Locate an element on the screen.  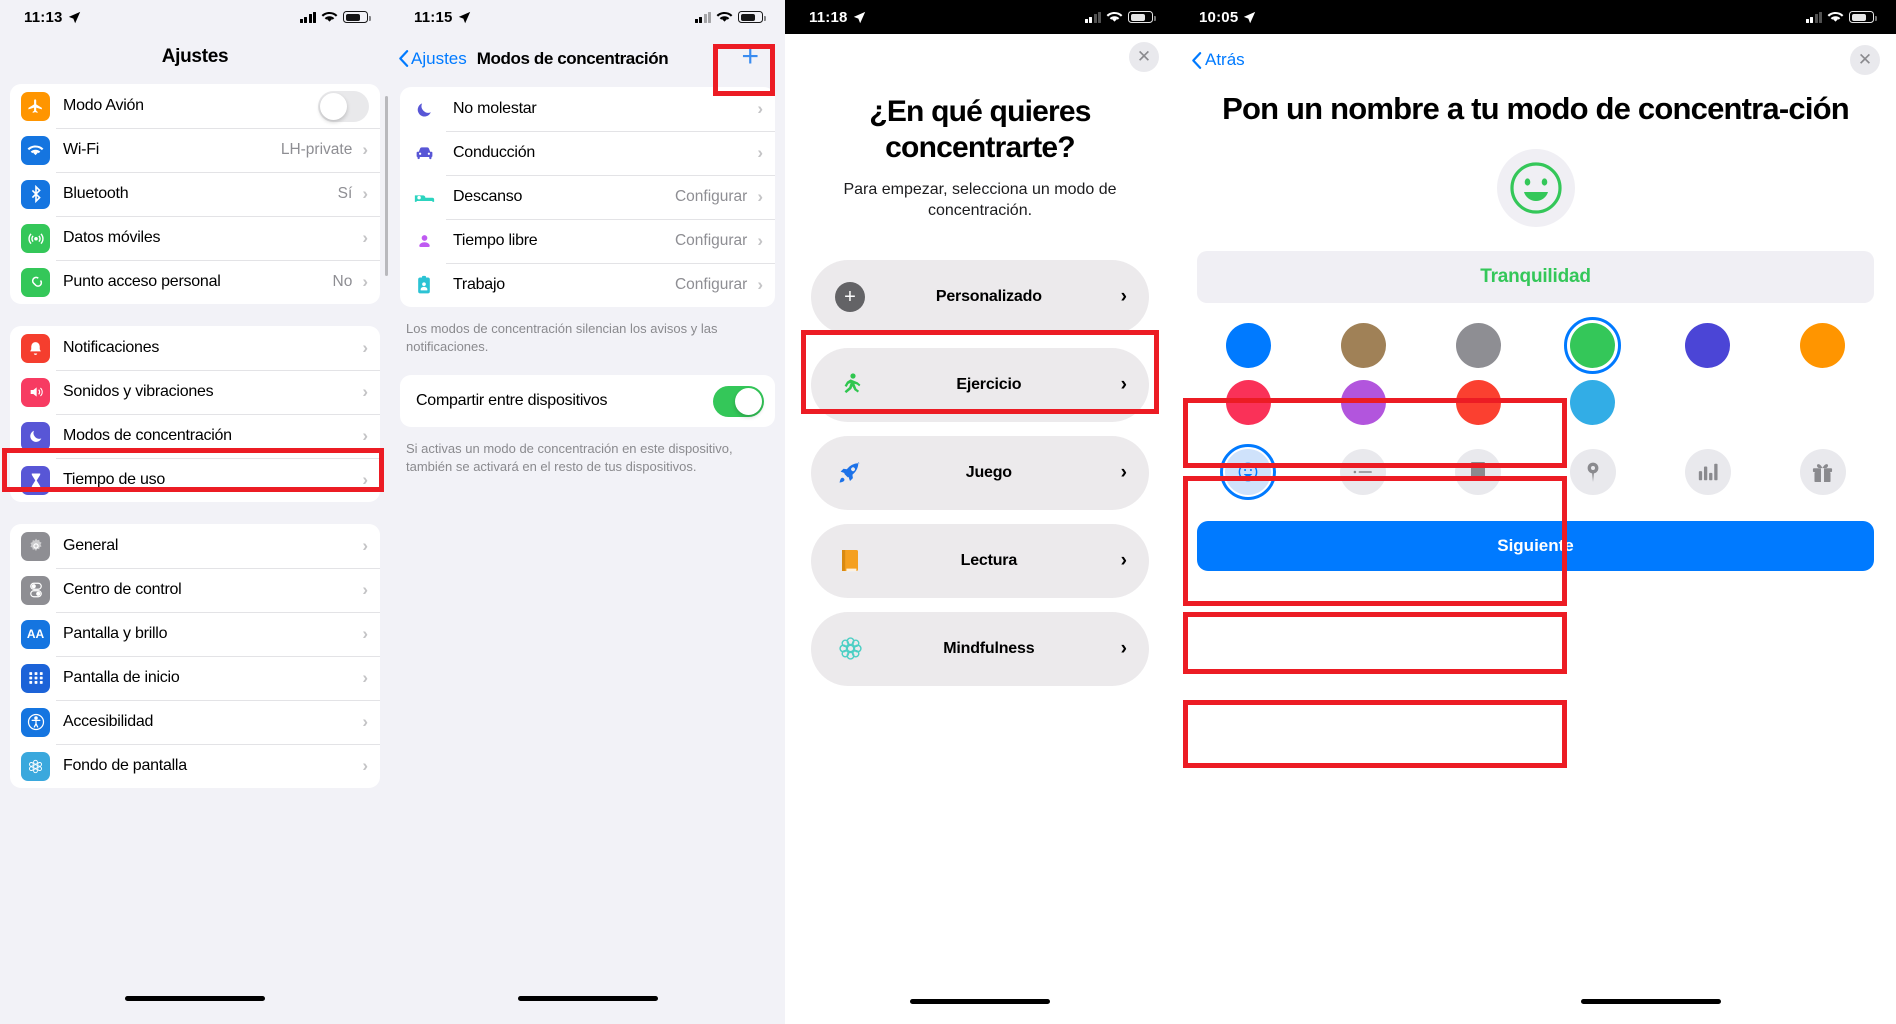
settings-row-bluetooth: Bluetooth Sí › is located at coordinates (195, 194).